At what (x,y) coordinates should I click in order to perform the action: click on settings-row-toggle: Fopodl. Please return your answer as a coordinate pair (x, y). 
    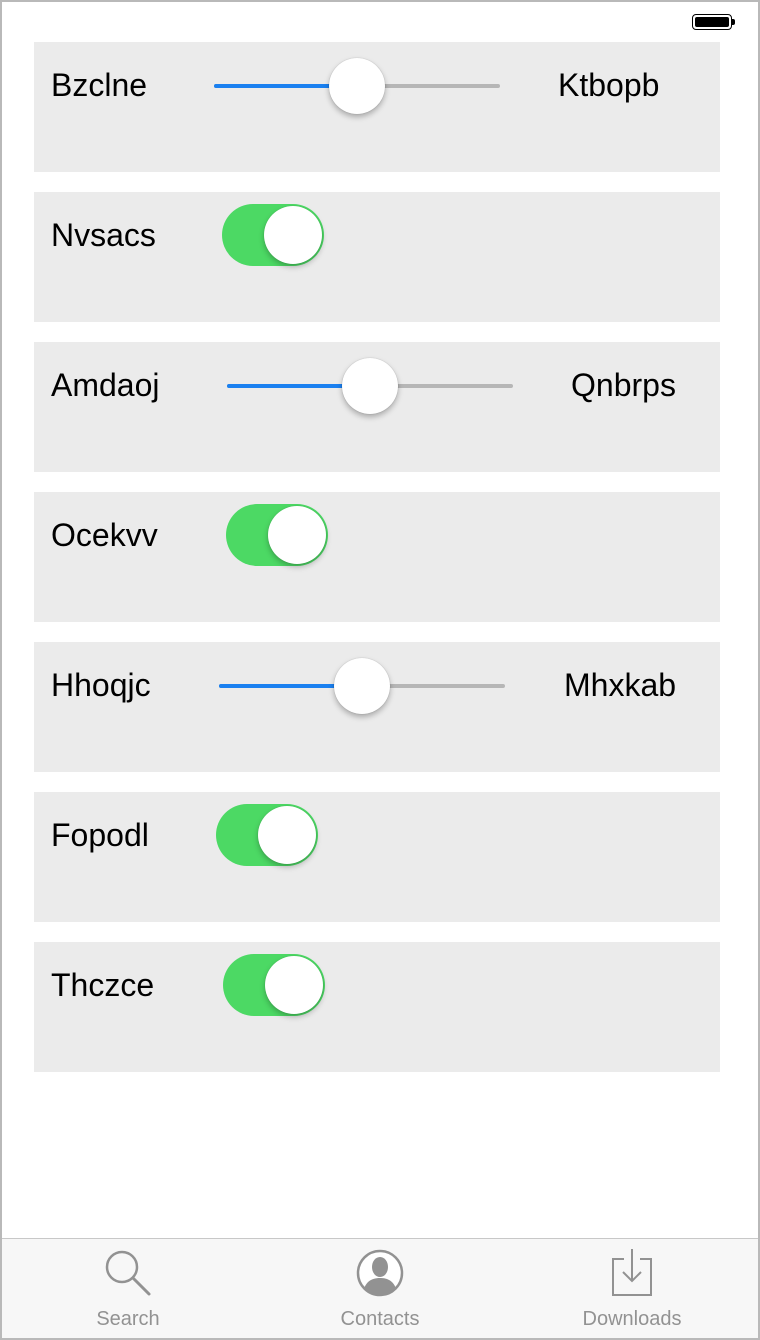
    Looking at the image, I should click on (377, 857).